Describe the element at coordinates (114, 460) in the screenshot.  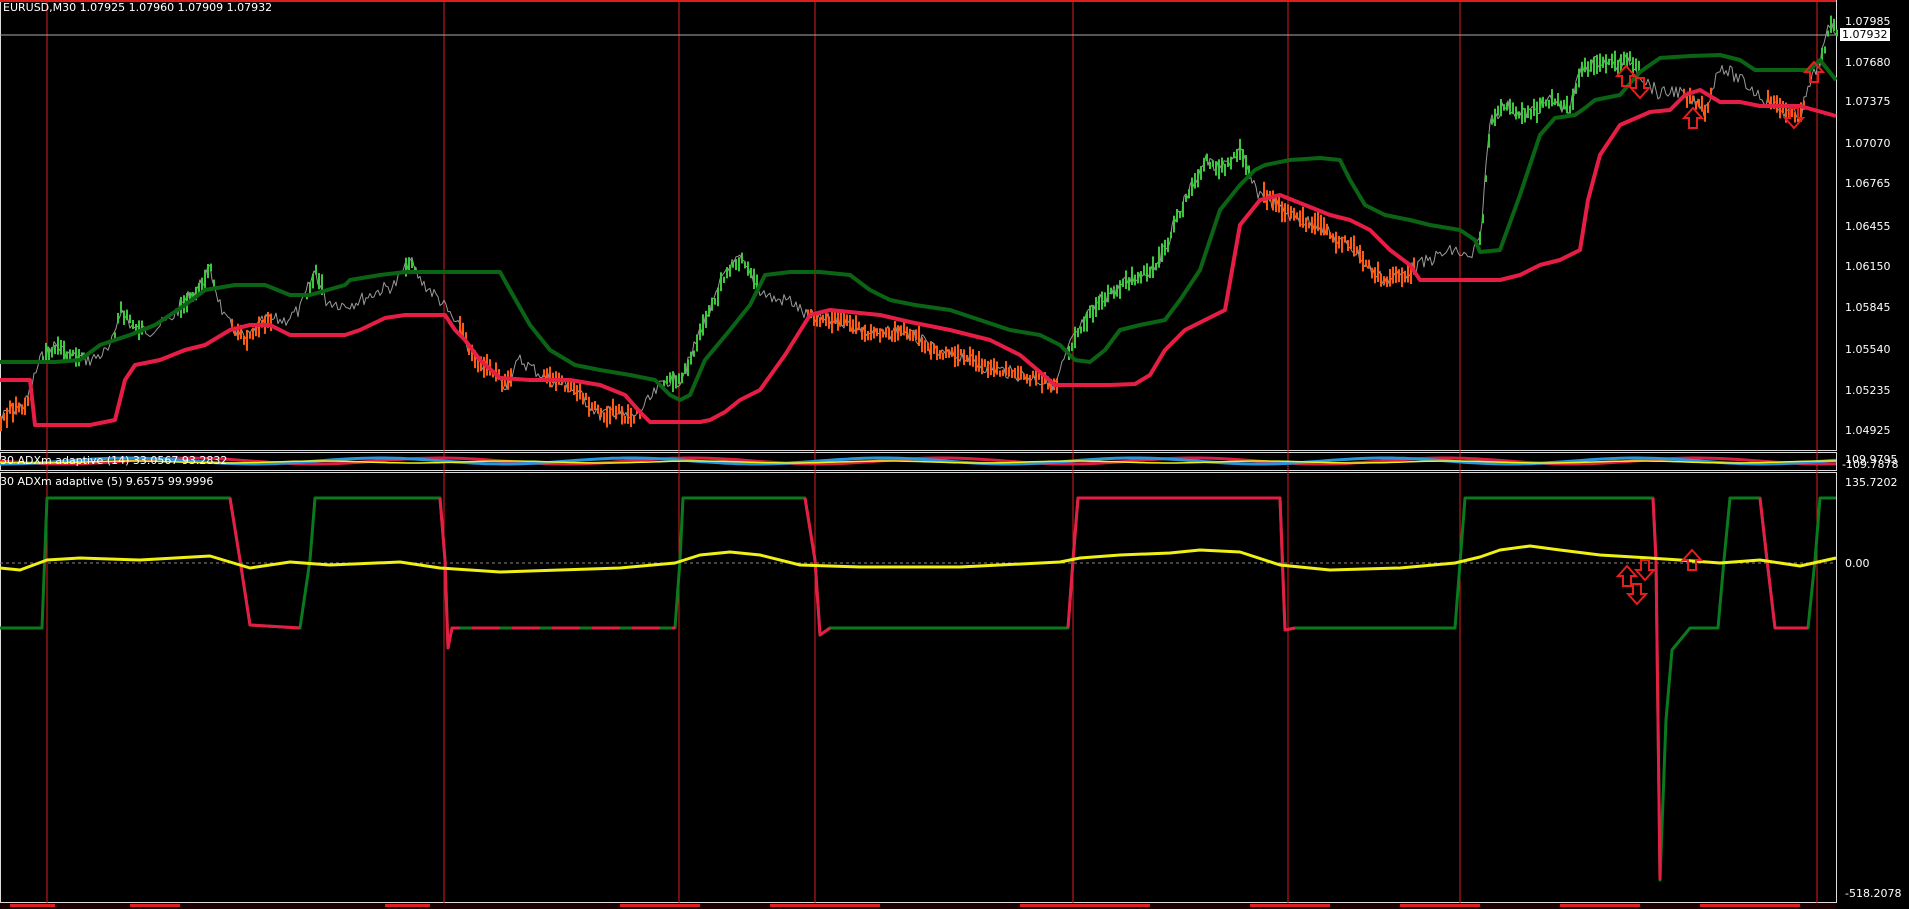
I see `indicator-1-header: 30 ADXm adaptive (14) 33.0567 93.2832` at that location.